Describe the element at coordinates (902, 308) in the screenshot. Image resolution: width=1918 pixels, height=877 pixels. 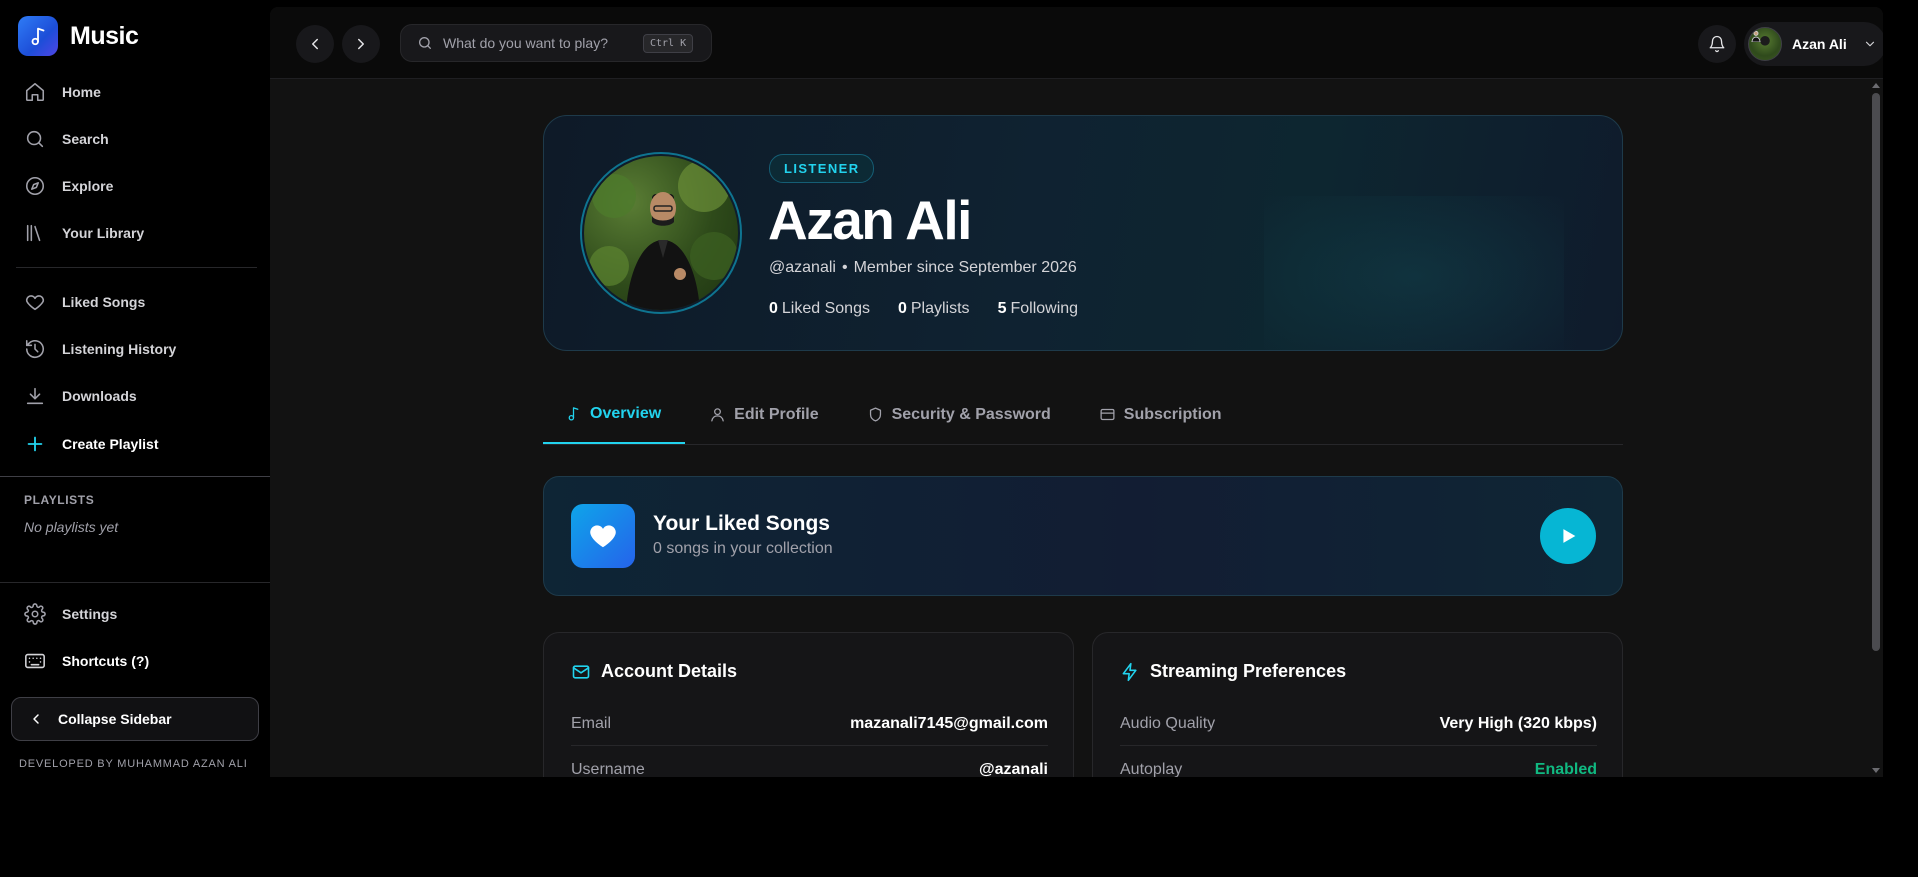
I see `stat-value: 0` at that location.